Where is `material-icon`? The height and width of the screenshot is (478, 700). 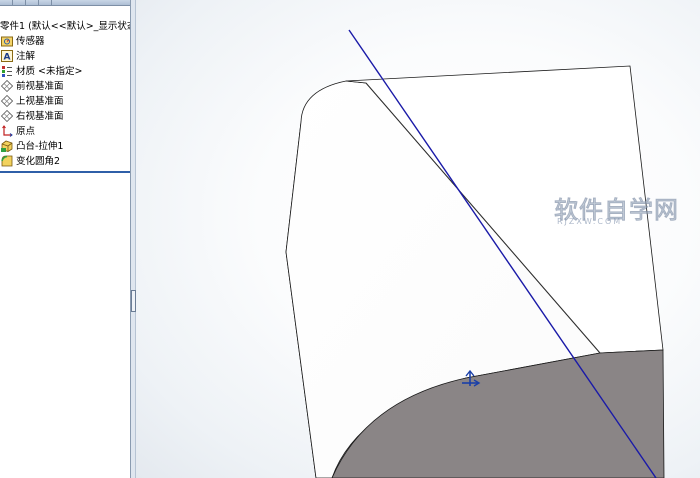 material-icon is located at coordinates (7, 71).